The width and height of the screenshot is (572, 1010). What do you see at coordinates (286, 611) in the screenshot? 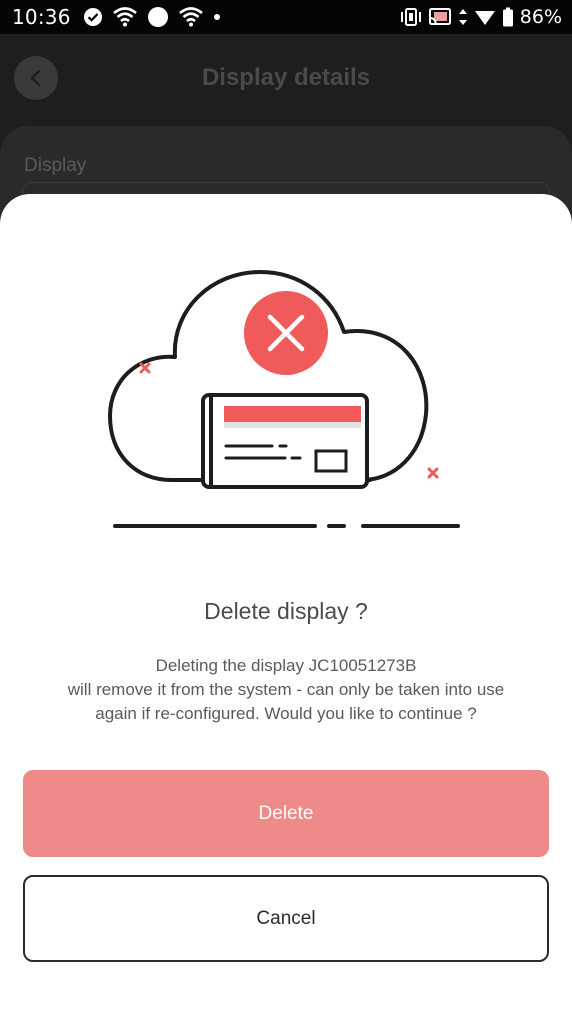
I see `dialog-title: Delete display ?` at bounding box center [286, 611].